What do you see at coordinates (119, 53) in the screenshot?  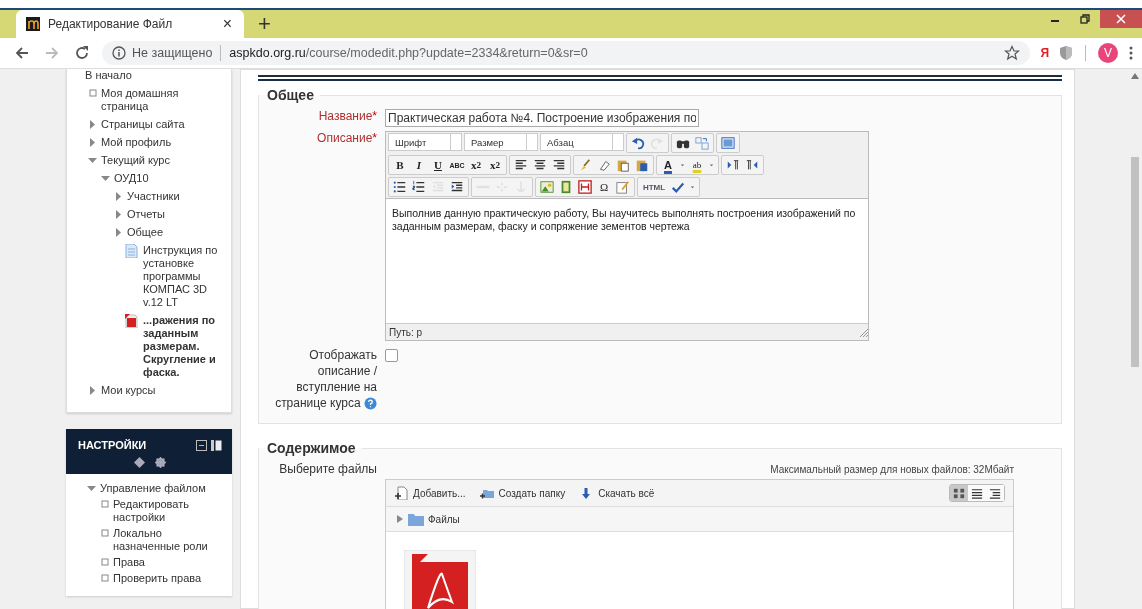 I see `info-icon` at bounding box center [119, 53].